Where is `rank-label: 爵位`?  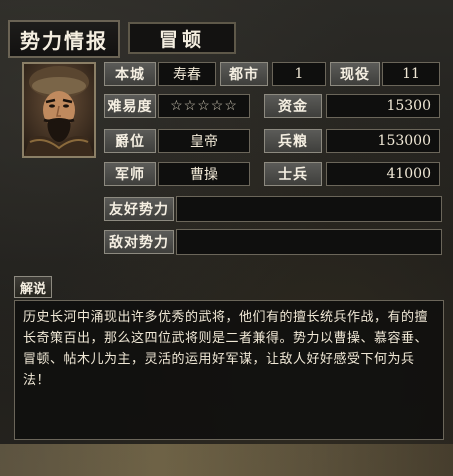
rank-label: 爵位 is located at coordinates (130, 141).